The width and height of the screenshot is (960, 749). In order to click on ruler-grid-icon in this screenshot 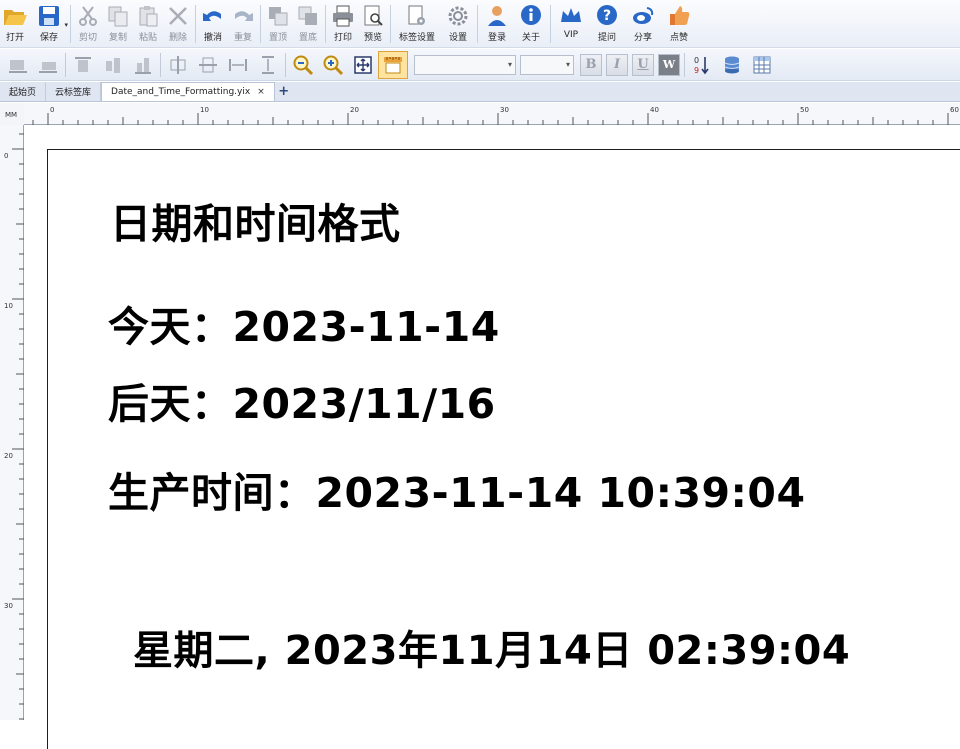, I will do `click(393, 64)`.